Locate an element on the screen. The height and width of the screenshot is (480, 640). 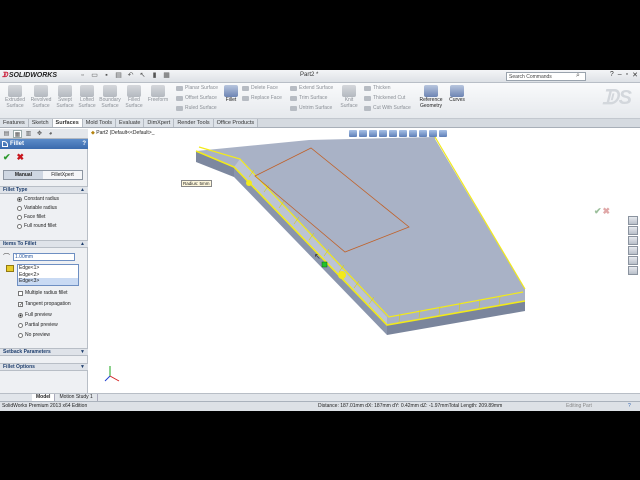
options-icon: ▦ is located at coordinates (166, 76).